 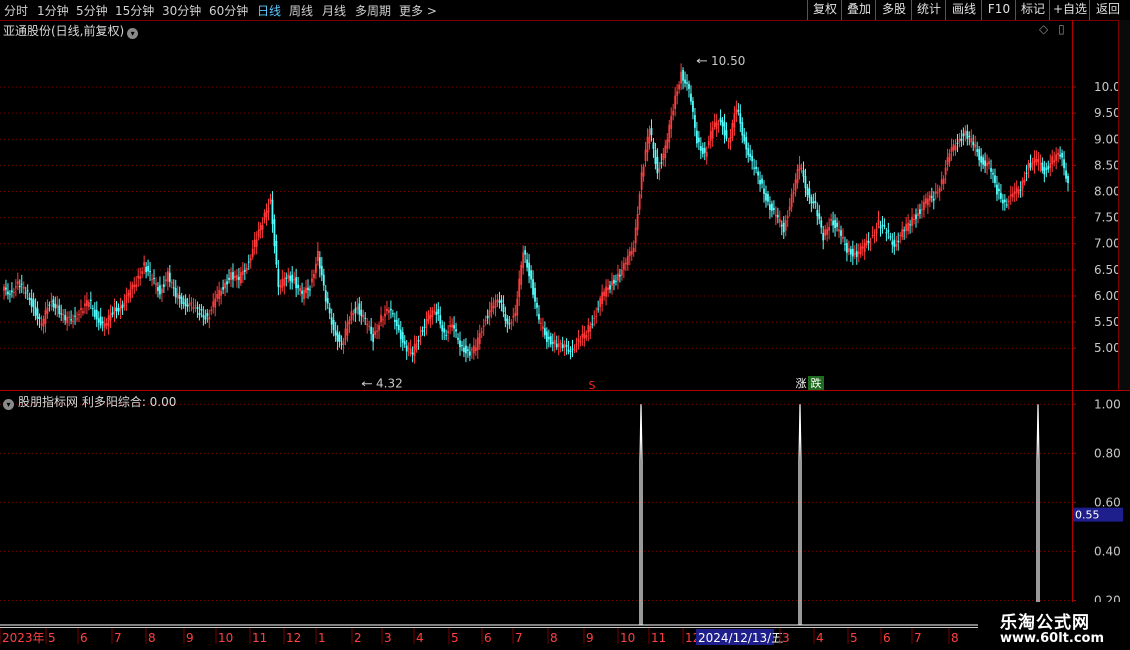 I want to click on window-icon: ▯, so click(x=1061, y=29).